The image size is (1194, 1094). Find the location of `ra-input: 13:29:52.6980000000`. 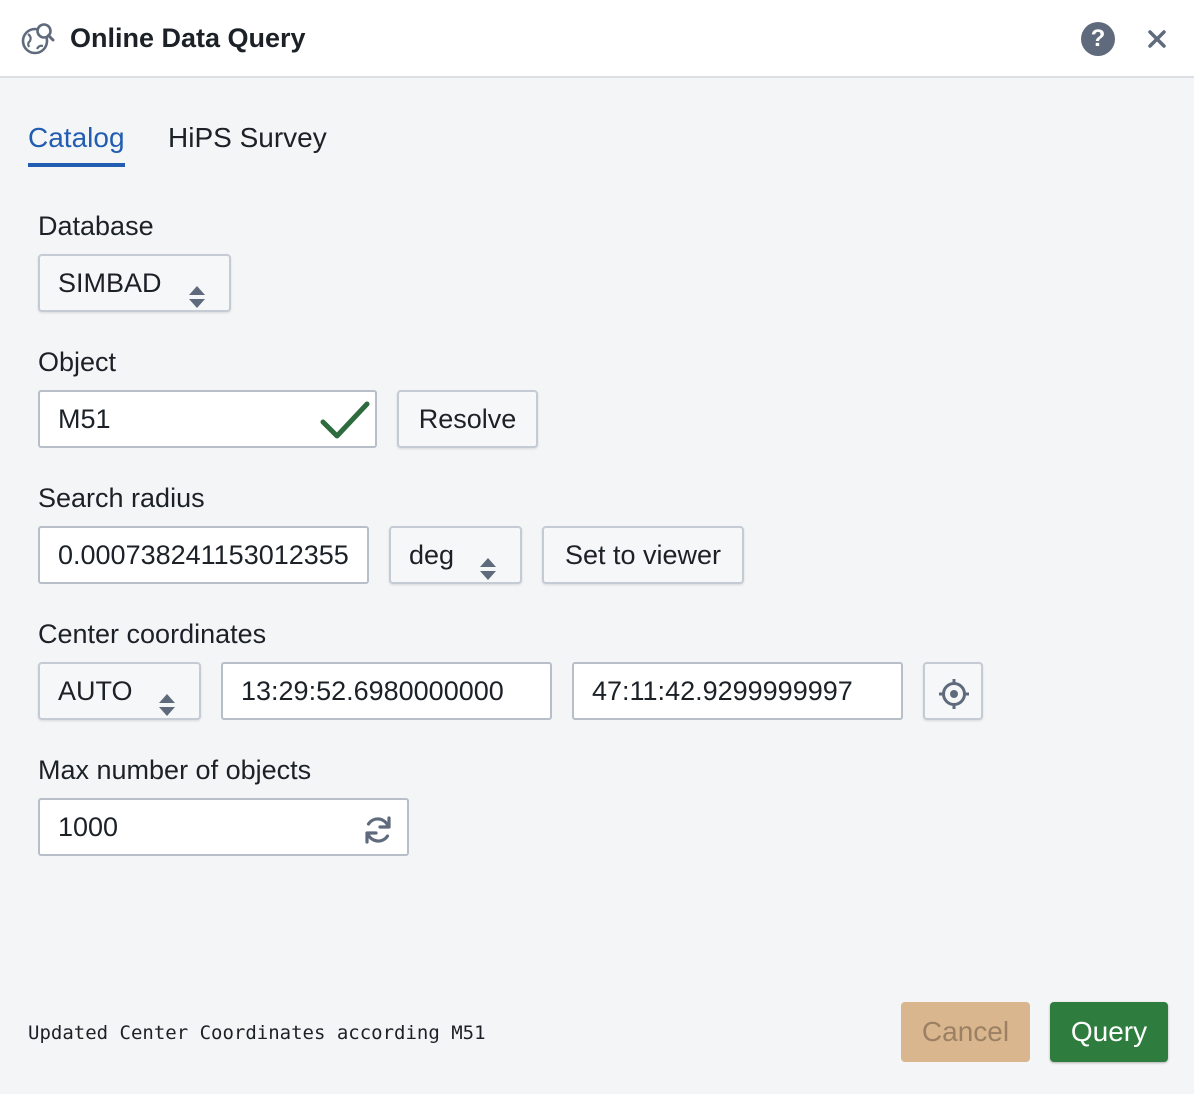

ra-input: 13:29:52.6980000000 is located at coordinates (386, 691).